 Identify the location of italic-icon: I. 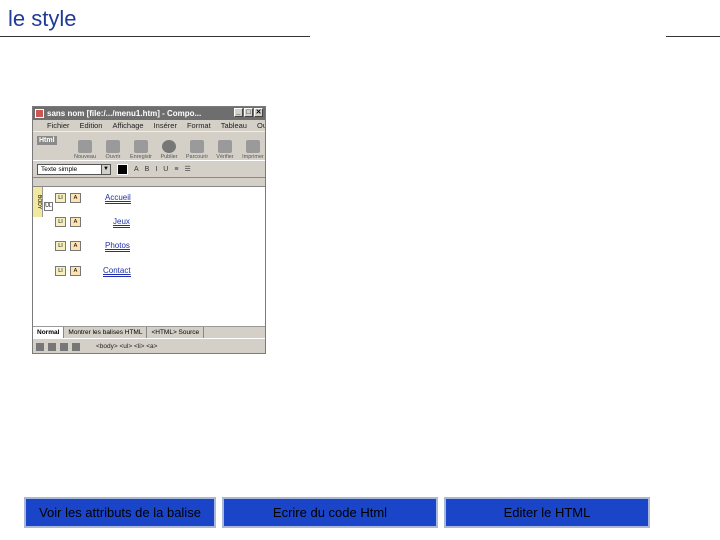
(156, 169).